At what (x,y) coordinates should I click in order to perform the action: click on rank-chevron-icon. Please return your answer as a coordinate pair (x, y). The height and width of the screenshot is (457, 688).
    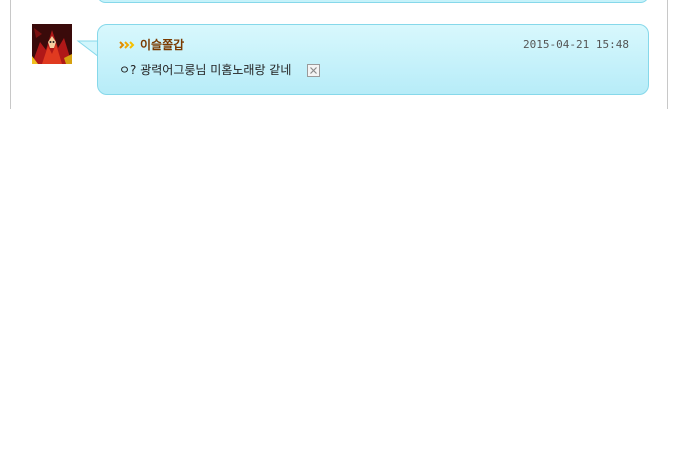
    Looking at the image, I should click on (127, 45).